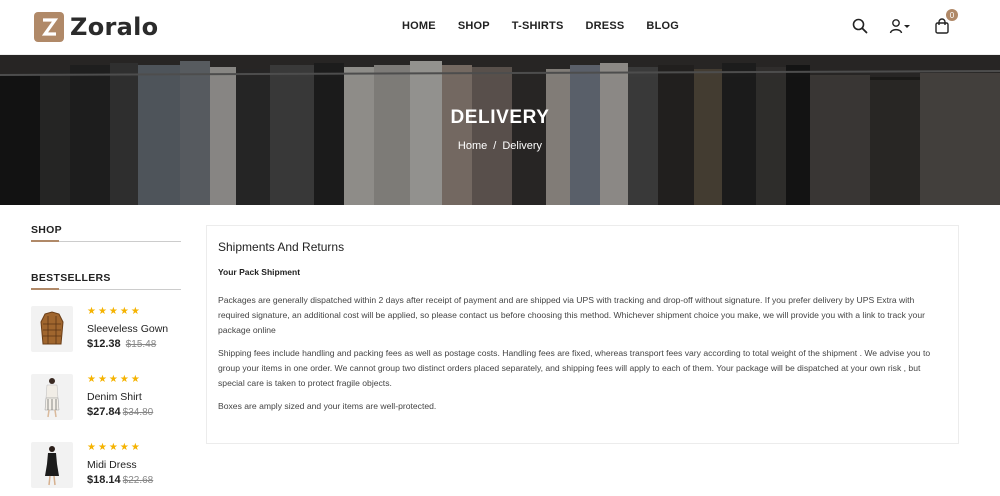  Describe the element at coordinates (114, 27) in the screenshot. I see `brand-name: Zoralo` at that location.